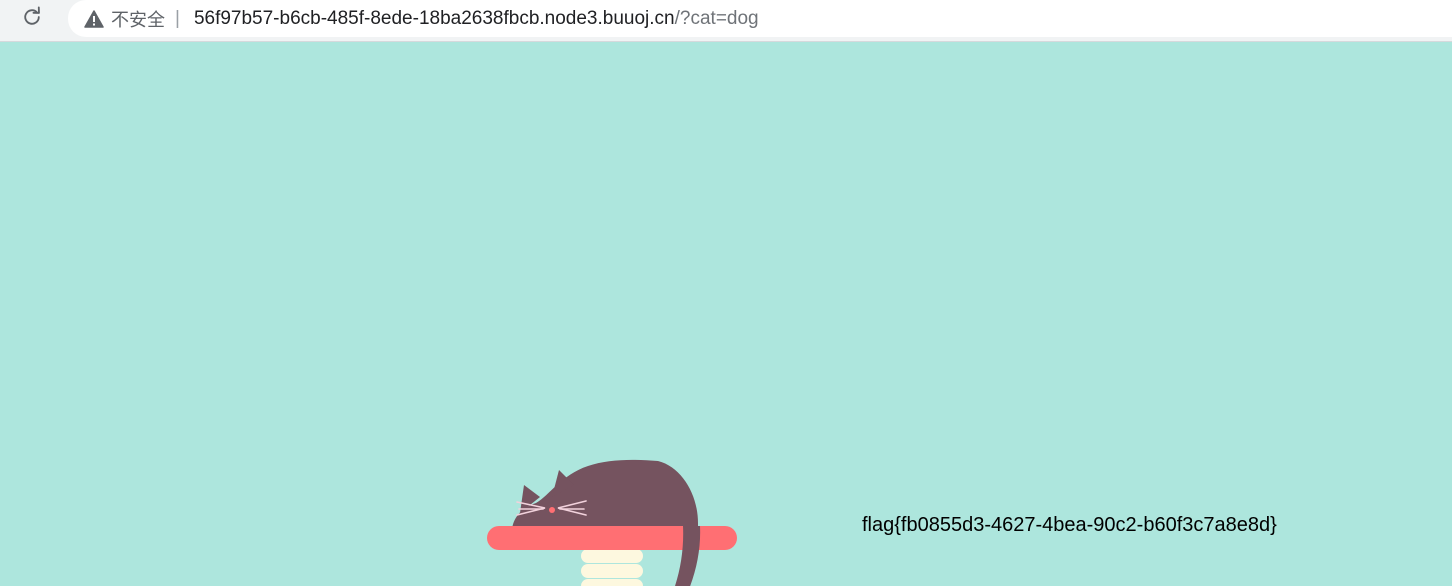 The width and height of the screenshot is (1452, 586). I want to click on security-status-label: 不安全, so click(138, 19).